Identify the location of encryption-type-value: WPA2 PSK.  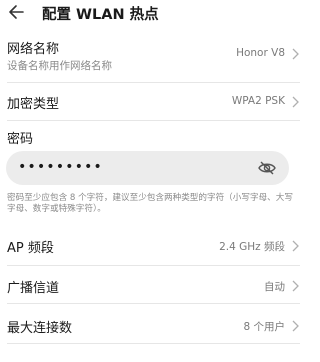
(258, 101).